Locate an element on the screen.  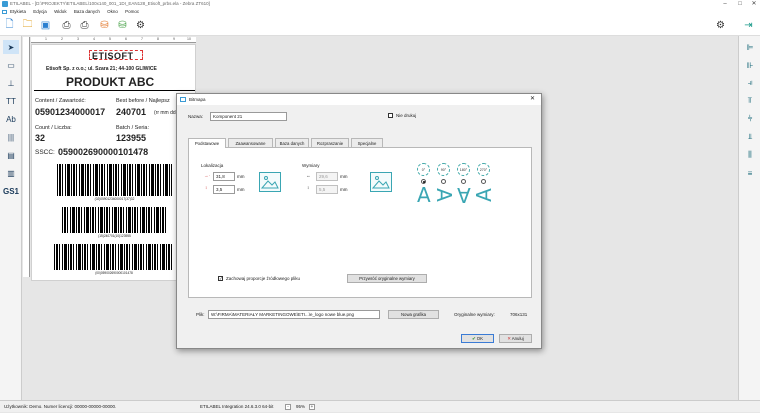
width-input: 29,6 is located at coordinates (327, 176).